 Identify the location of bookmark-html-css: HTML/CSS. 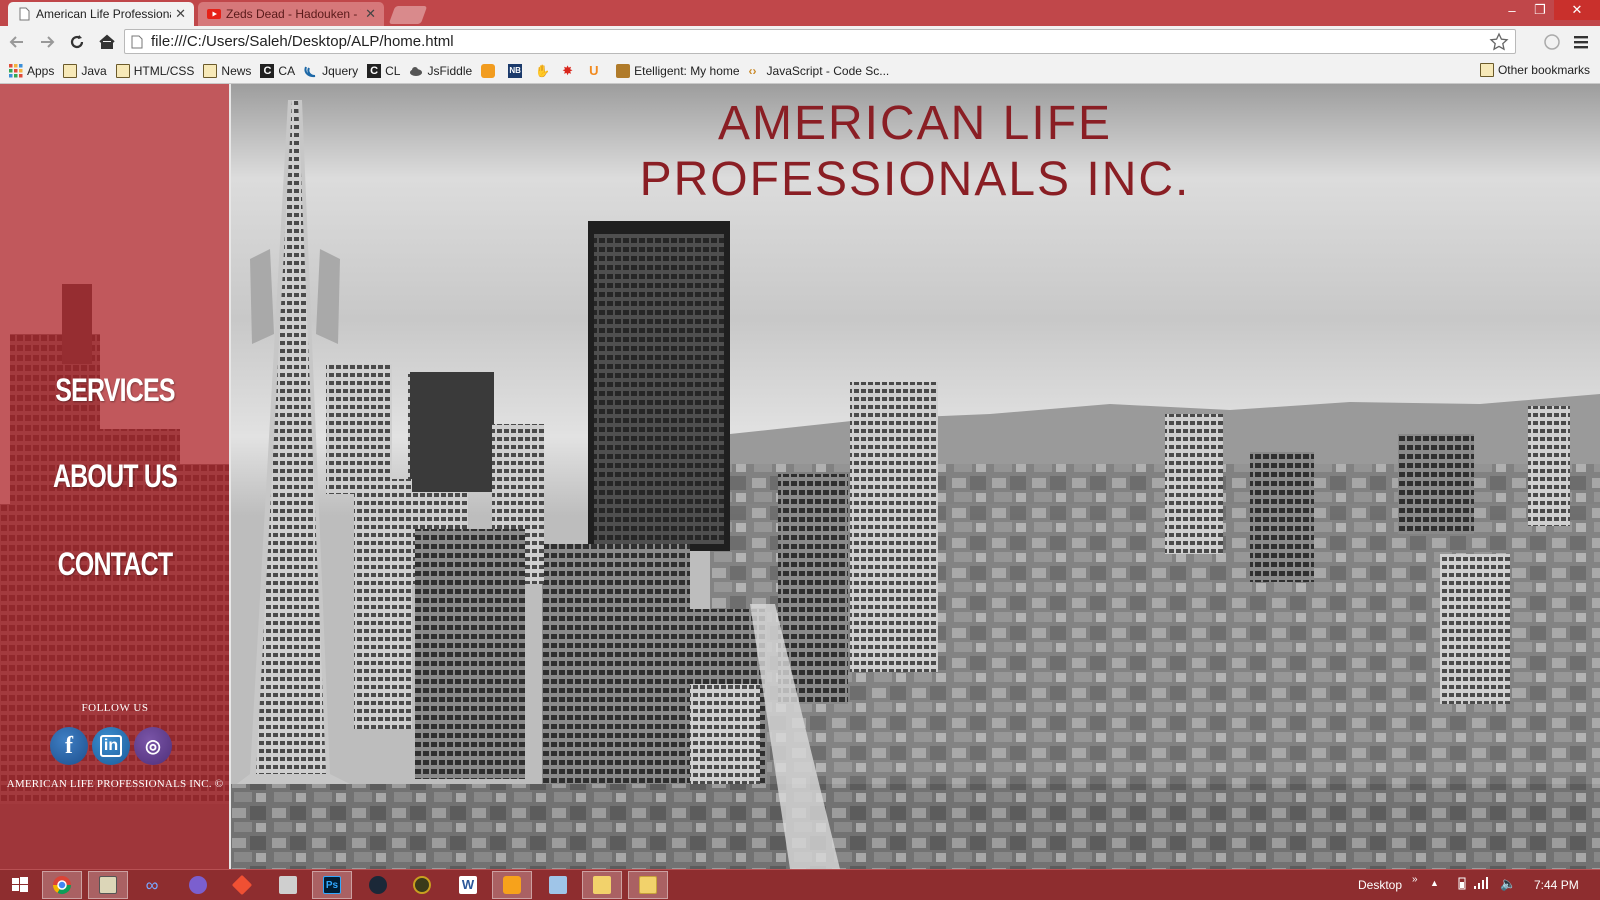
(155, 70).